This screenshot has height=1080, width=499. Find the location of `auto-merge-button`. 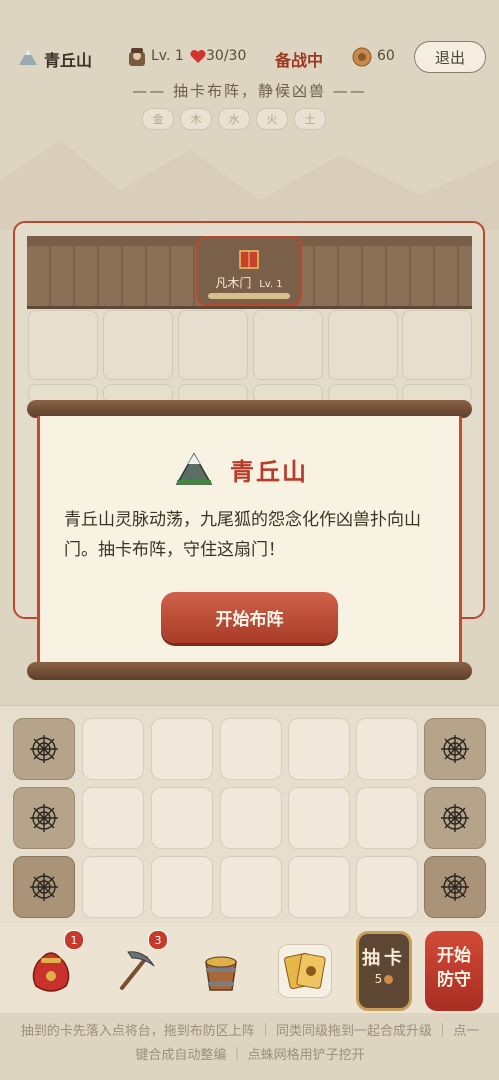

auto-merge-button is located at coordinates (305, 971).